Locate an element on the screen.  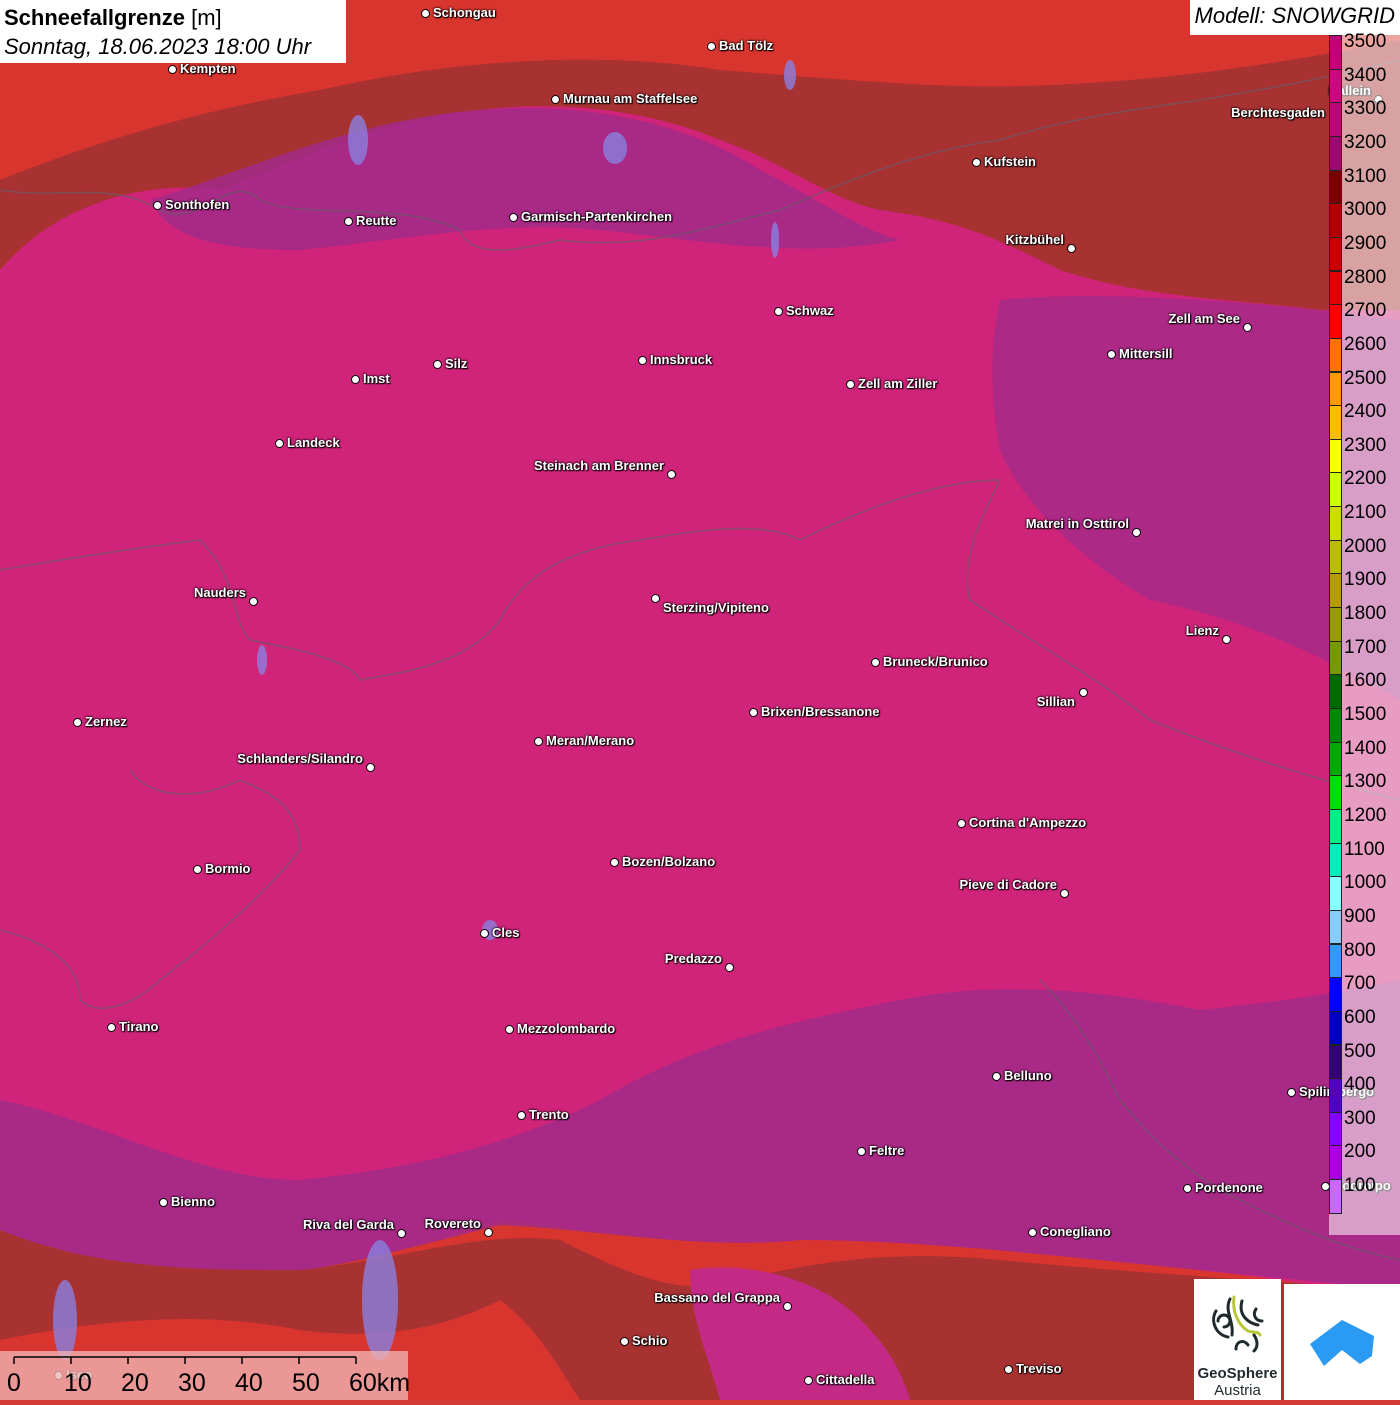
legend-label: 1500 is located at coordinates (1365, 715).